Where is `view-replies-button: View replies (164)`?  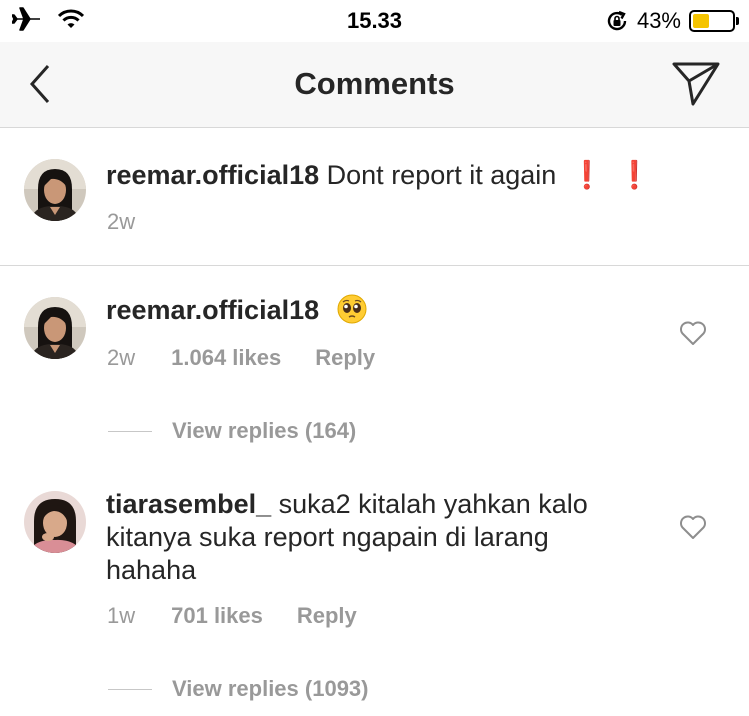
view-replies-button: View replies (164) is located at coordinates (232, 431).